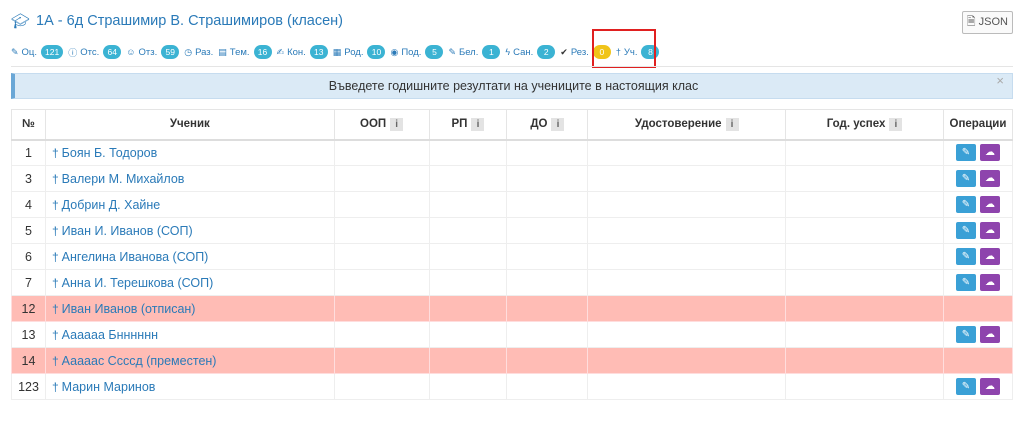  I want to click on tab-0: ✎ Оц. 121, so click(37, 52).